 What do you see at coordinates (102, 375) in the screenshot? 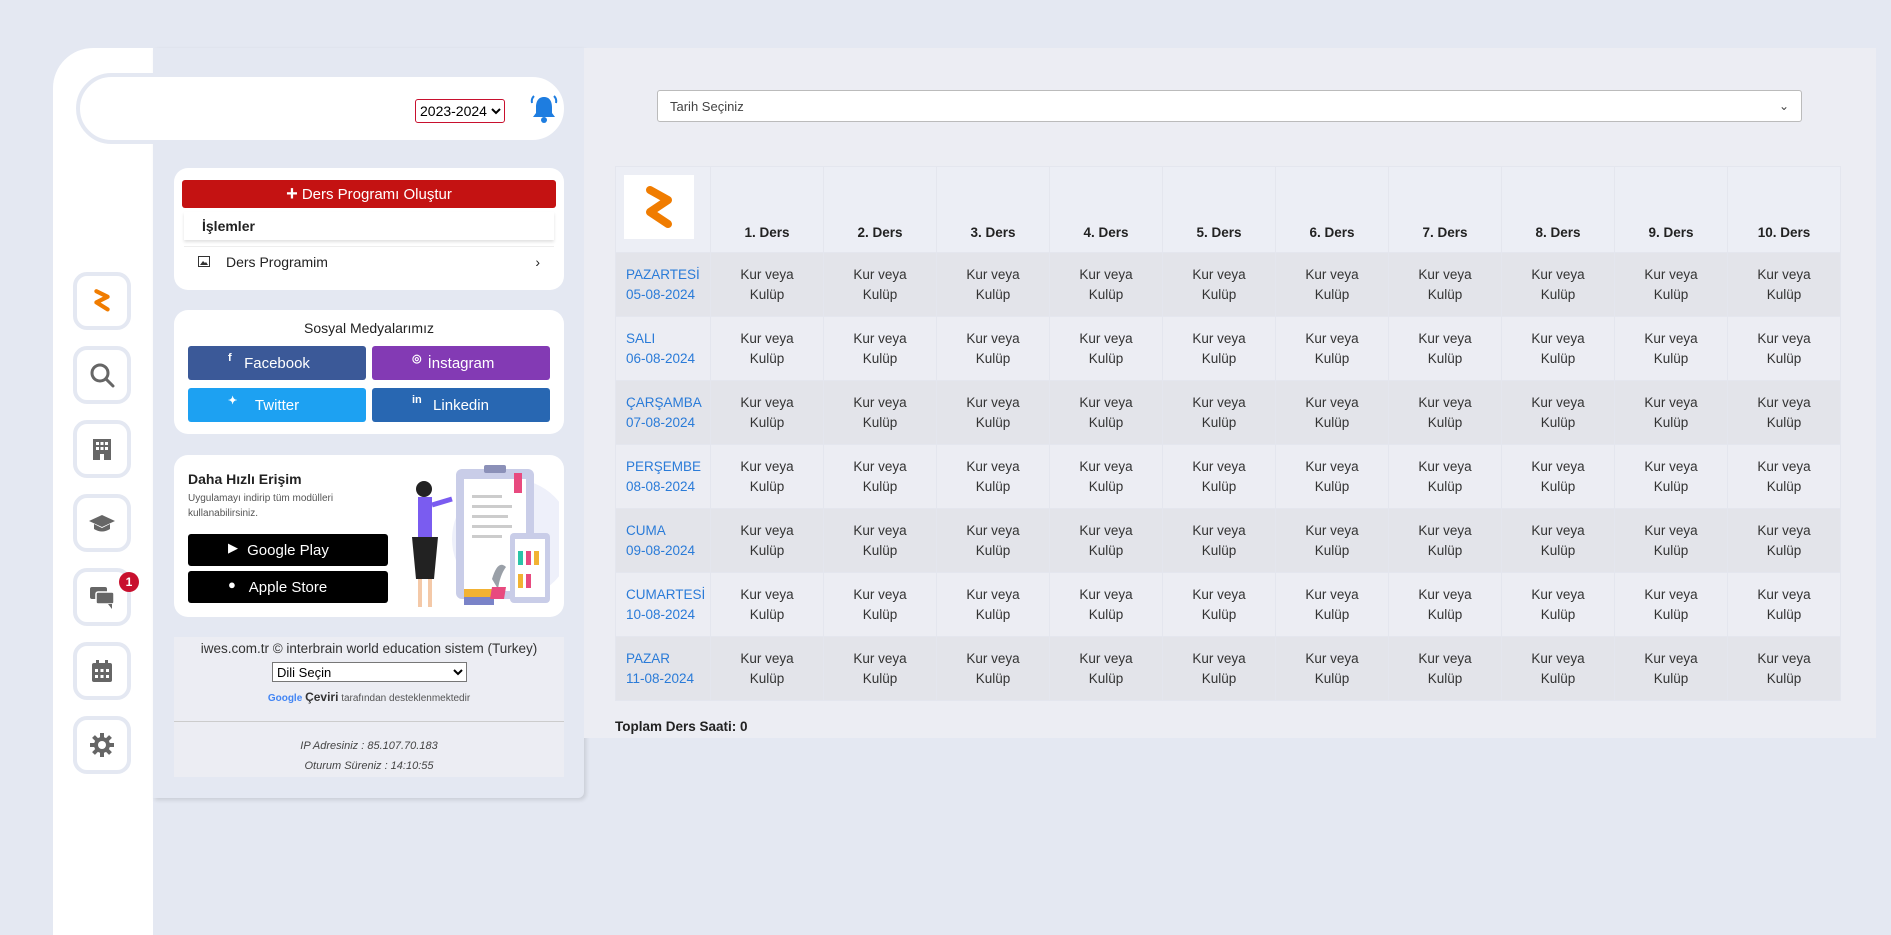
I see `search-button` at bounding box center [102, 375].